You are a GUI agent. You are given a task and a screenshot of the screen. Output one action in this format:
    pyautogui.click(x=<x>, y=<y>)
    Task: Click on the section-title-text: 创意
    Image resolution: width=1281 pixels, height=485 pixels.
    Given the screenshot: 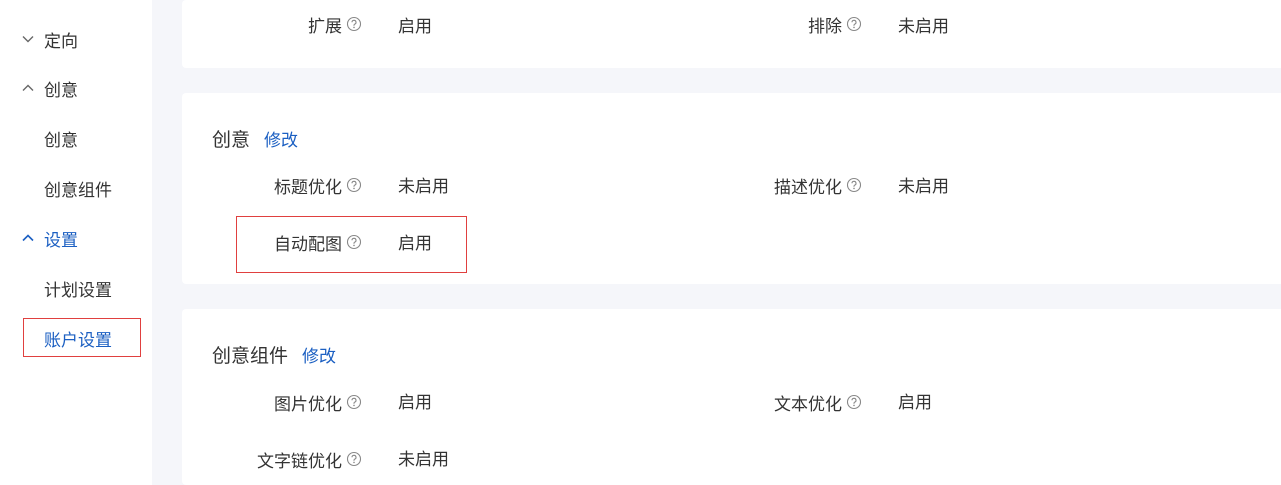 What is the action you would take?
    pyautogui.click(x=231, y=140)
    